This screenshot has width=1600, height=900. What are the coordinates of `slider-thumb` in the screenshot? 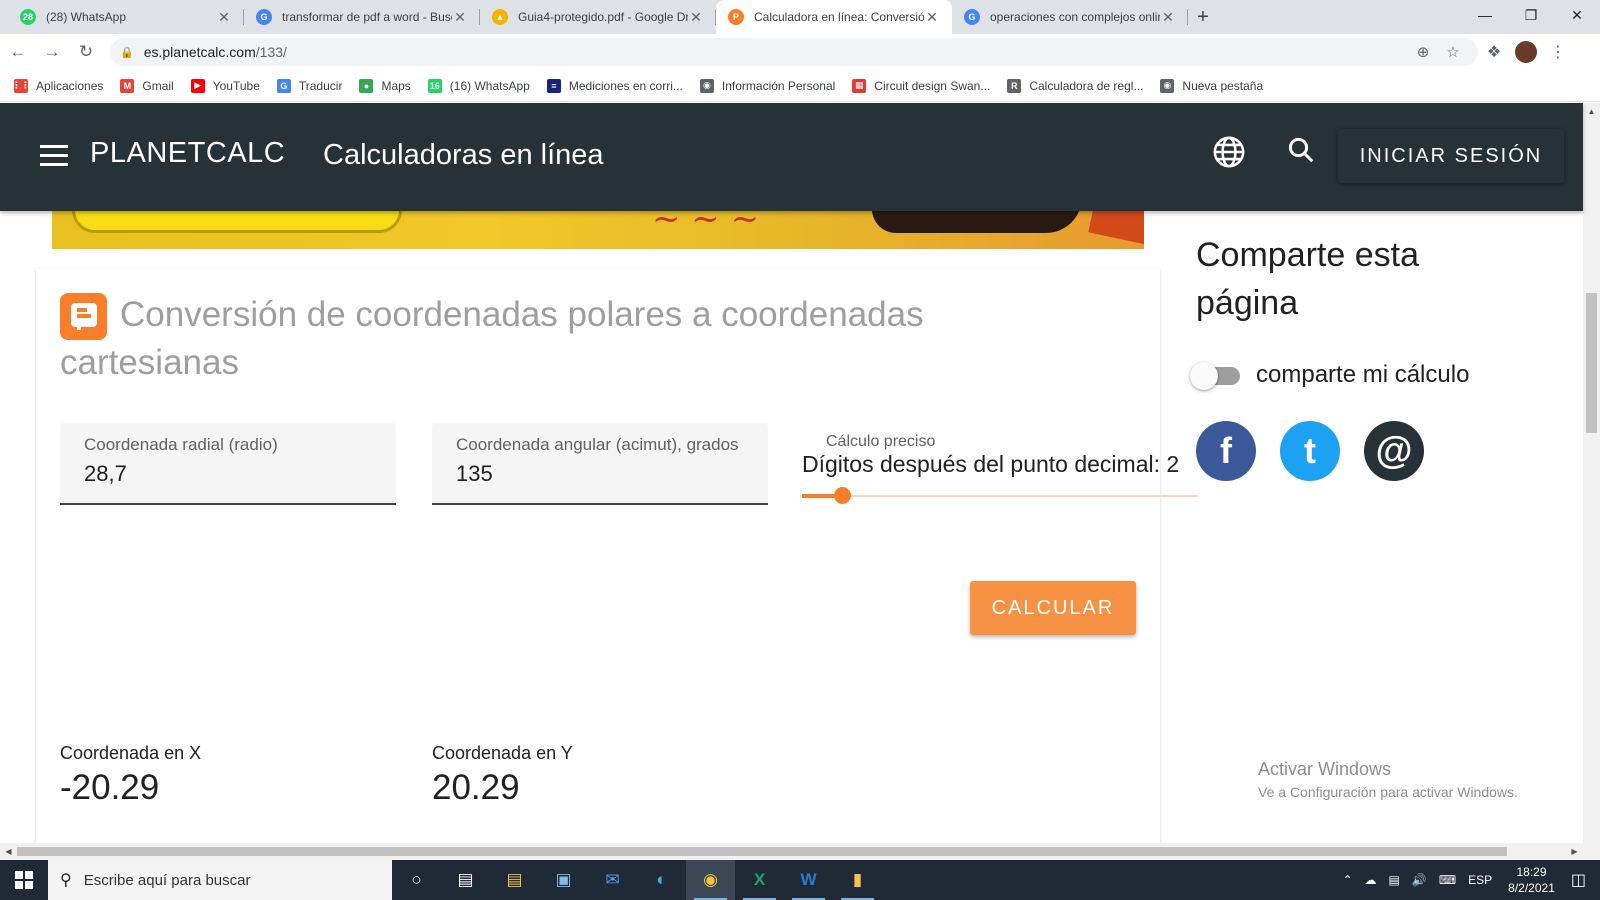 It's located at (842, 495).